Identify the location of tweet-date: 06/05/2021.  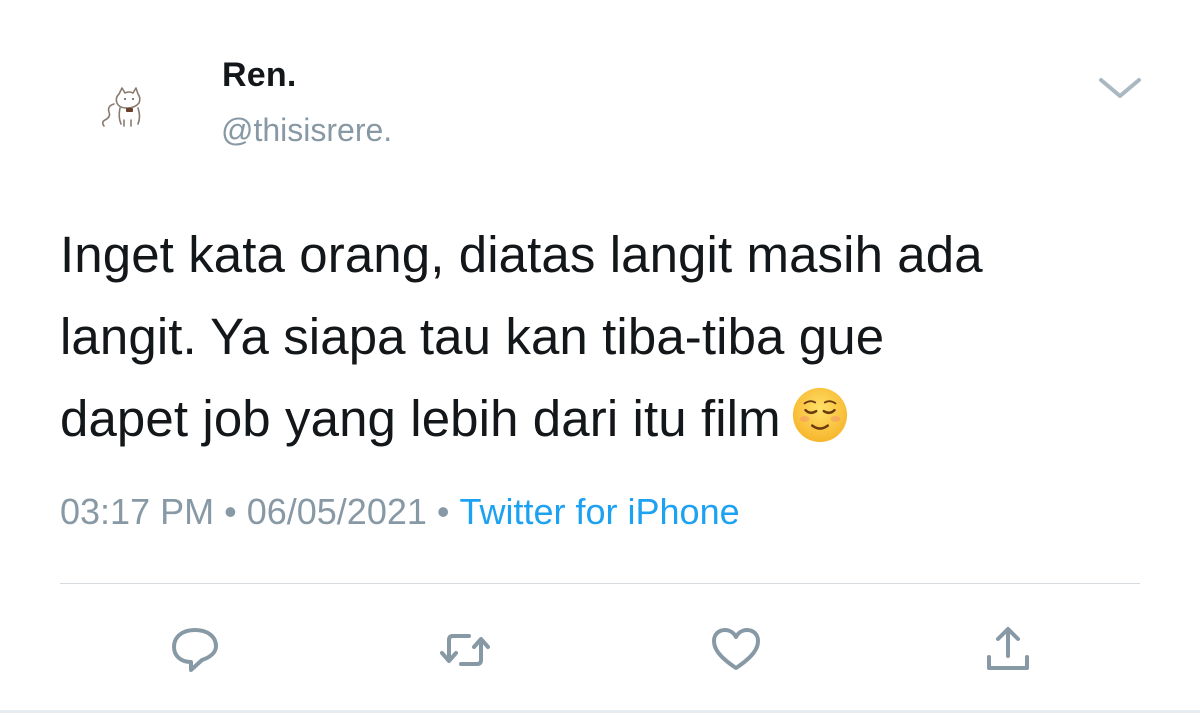
(336, 511).